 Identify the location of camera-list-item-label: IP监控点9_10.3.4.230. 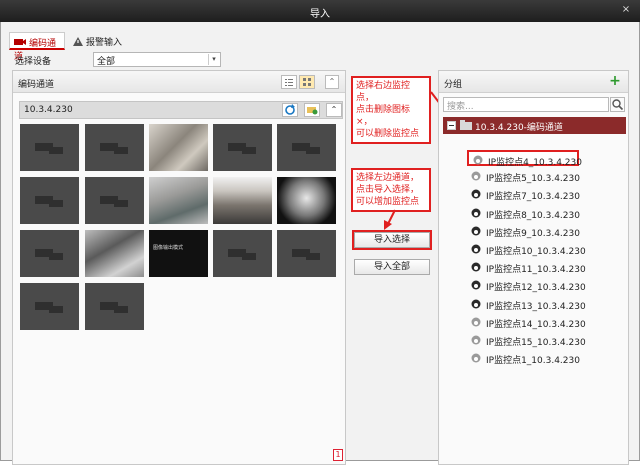
(533, 233).